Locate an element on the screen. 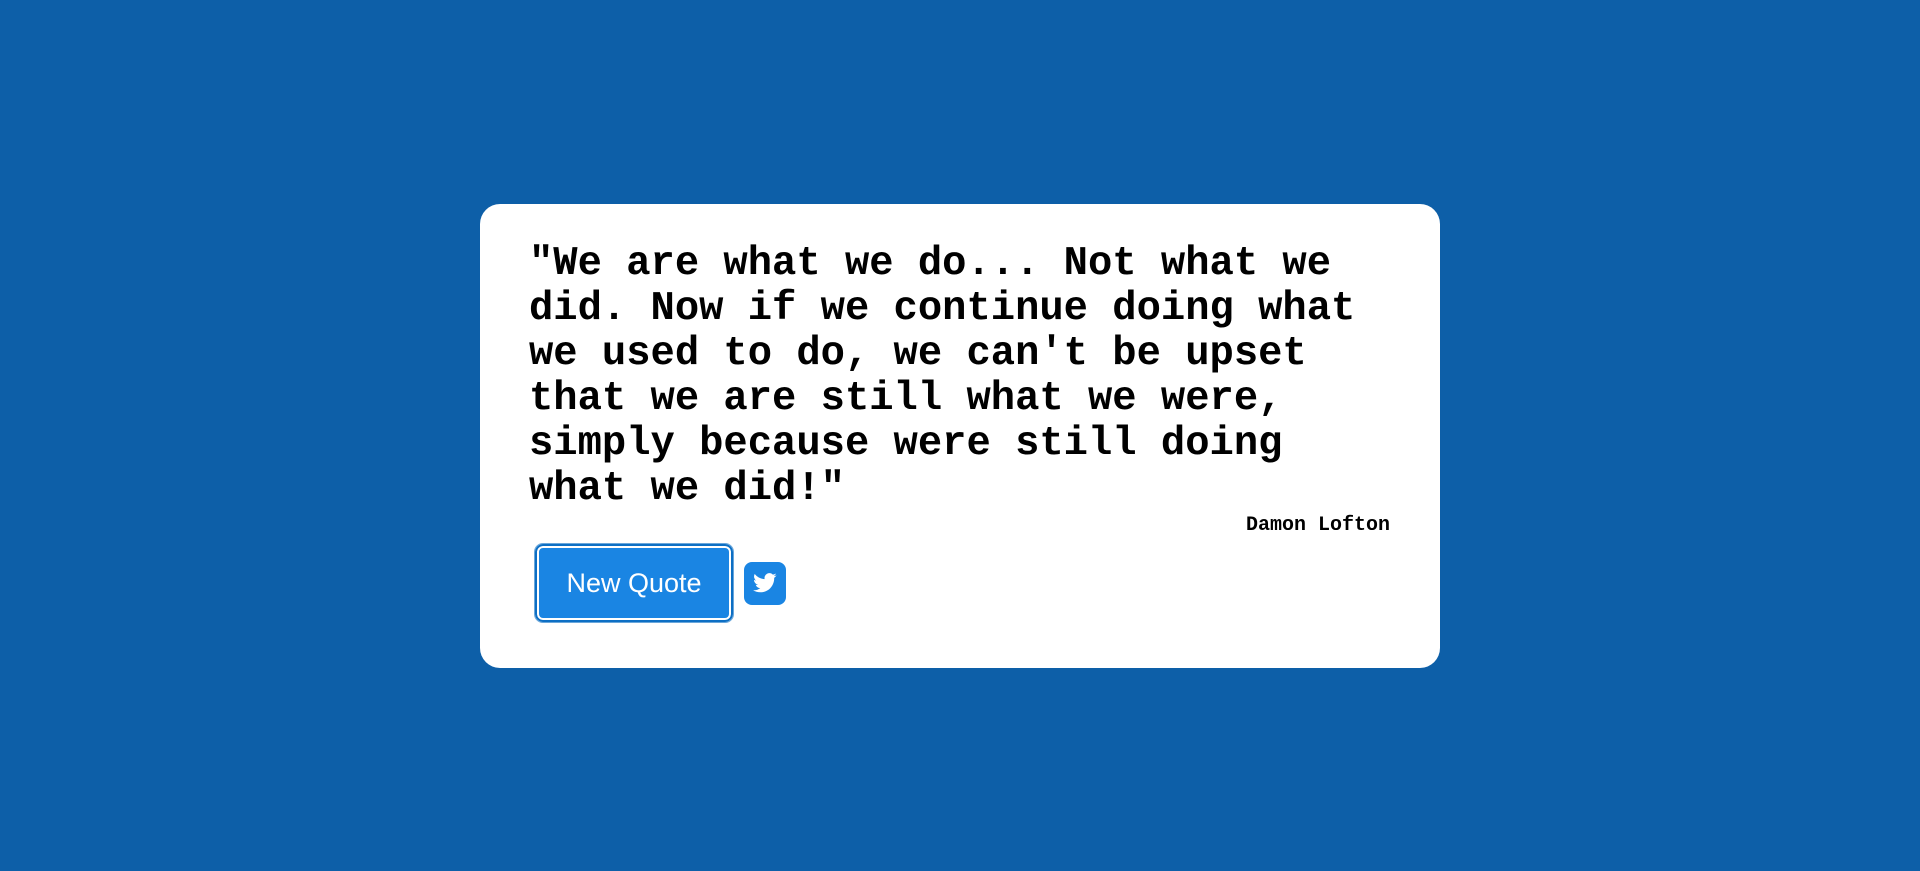 The width and height of the screenshot is (1920, 871). new-quote-button: New Quote is located at coordinates (634, 583).